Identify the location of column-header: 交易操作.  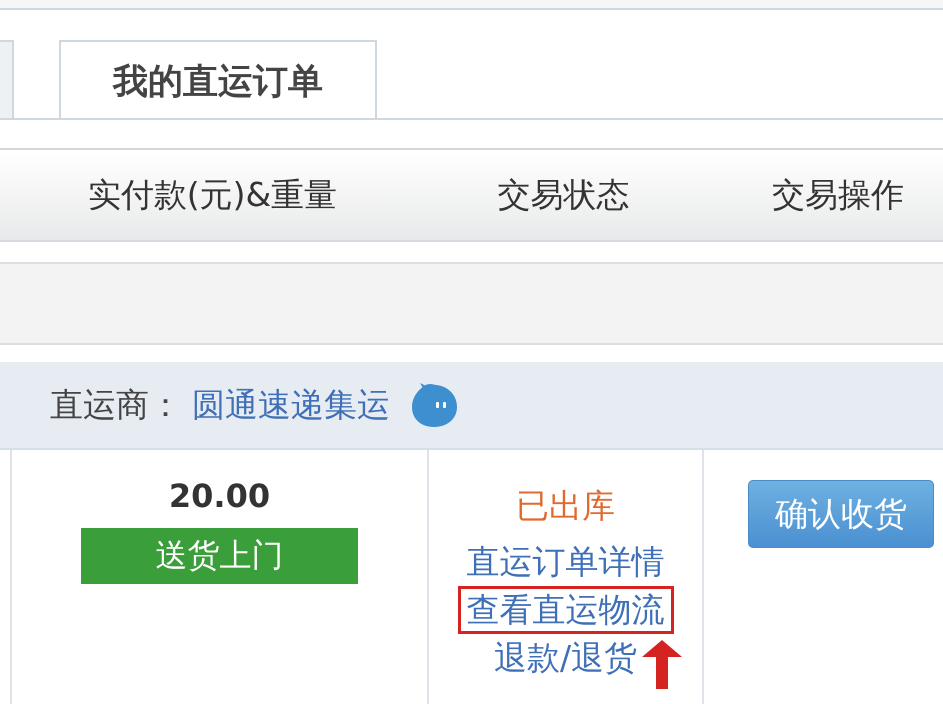
(838, 195).